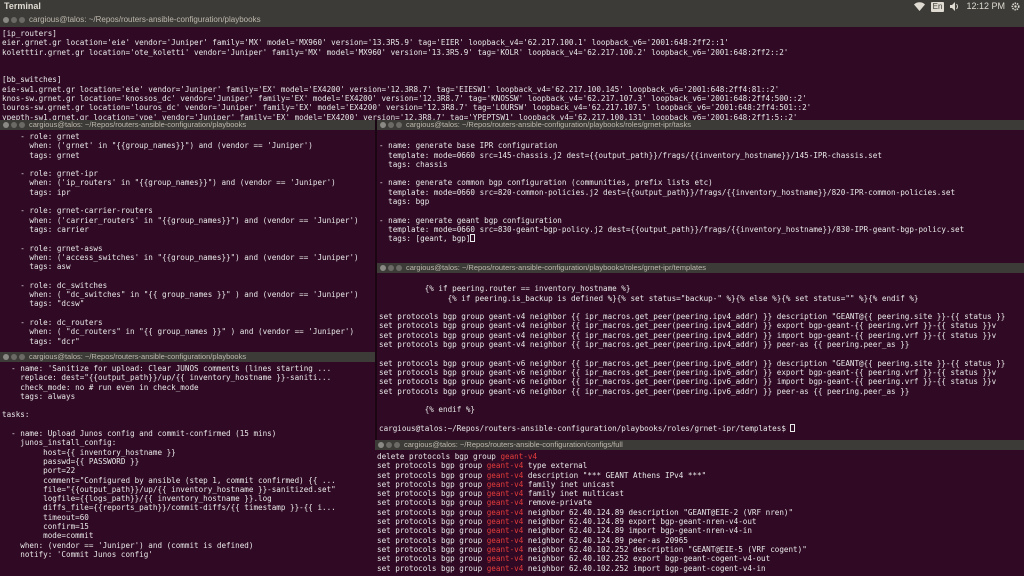 The height and width of the screenshot is (576, 1024). I want to click on system-tray: En 12:12 PM, so click(966, 6).